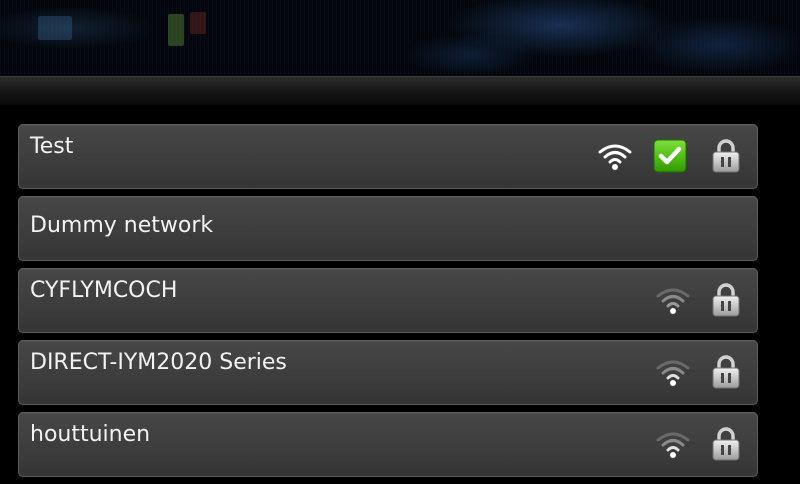 The width and height of the screenshot is (800, 484). Describe the element at coordinates (52, 146) in the screenshot. I see `network-ssid: Test` at that location.